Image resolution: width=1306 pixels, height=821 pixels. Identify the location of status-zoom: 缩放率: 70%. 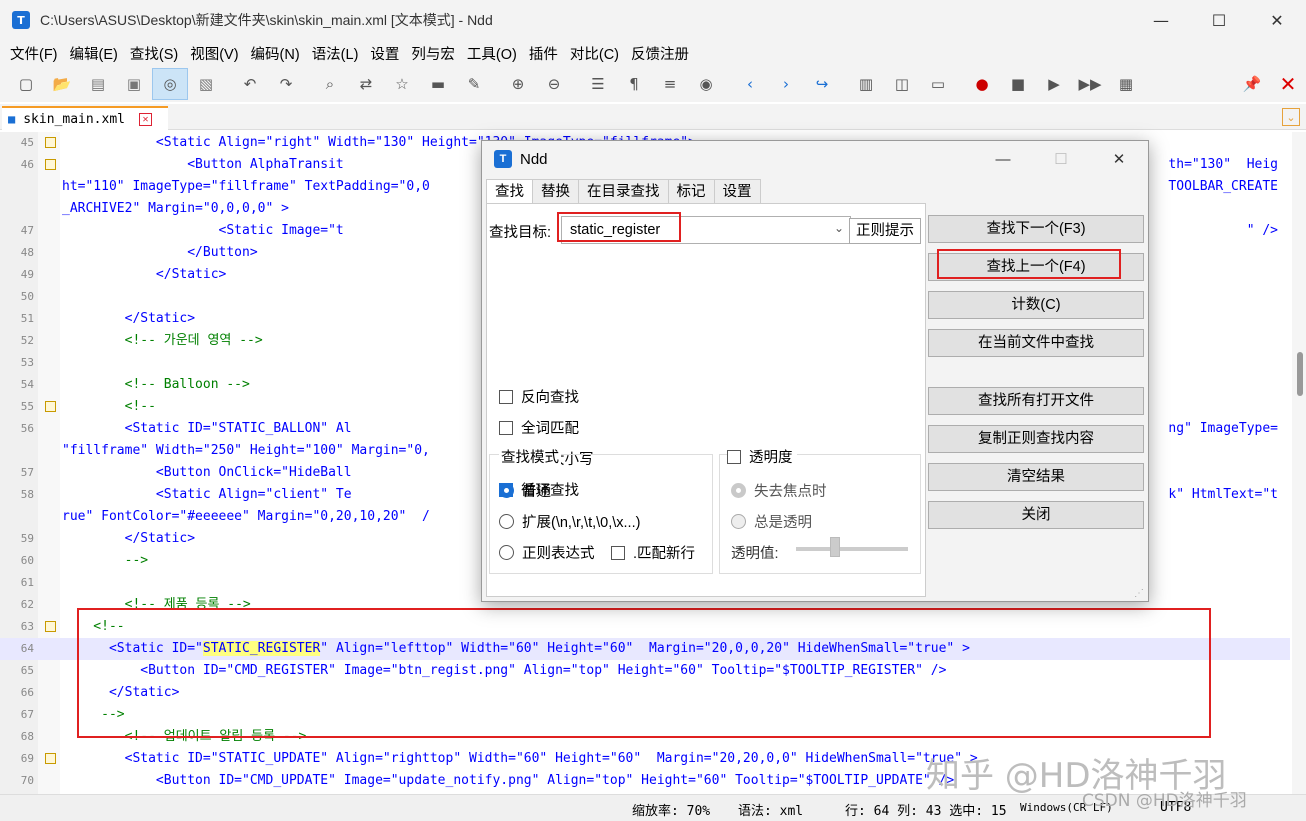
(671, 811).